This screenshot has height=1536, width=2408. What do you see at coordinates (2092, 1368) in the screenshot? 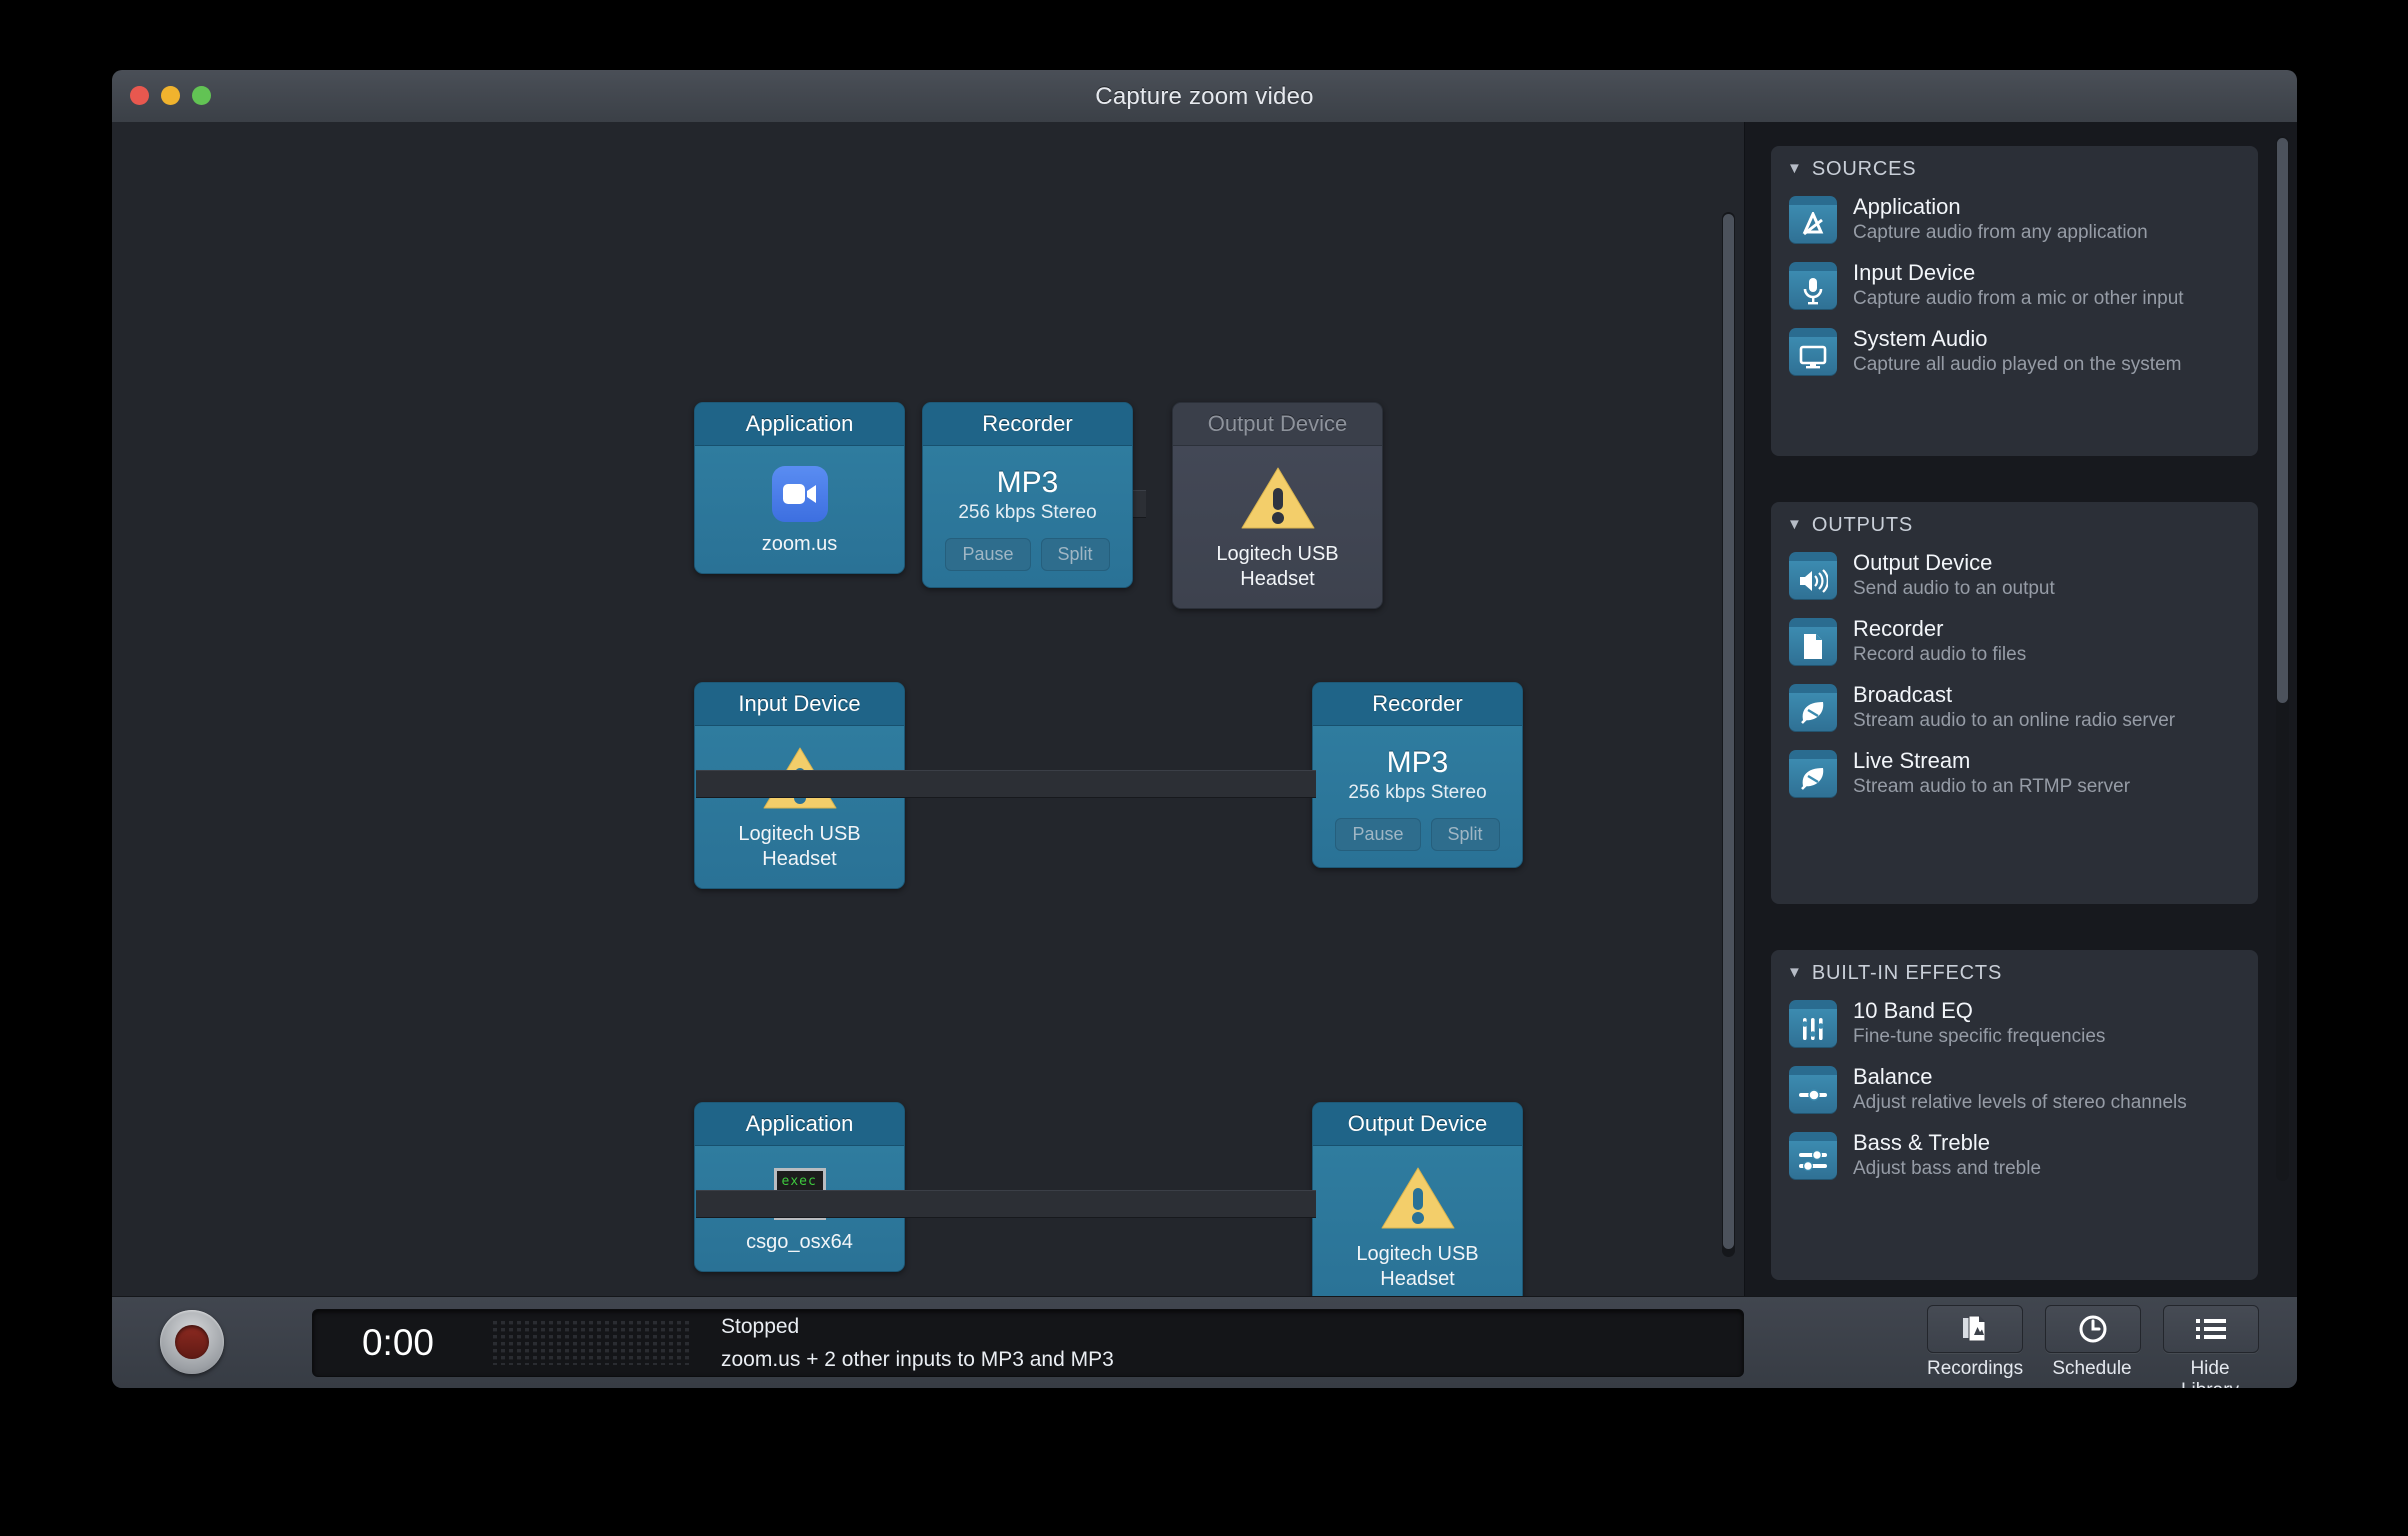
I see `schedule-label: Schedule` at bounding box center [2092, 1368].